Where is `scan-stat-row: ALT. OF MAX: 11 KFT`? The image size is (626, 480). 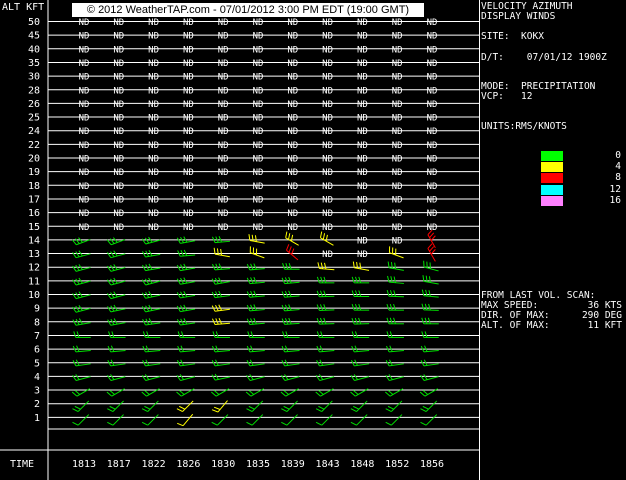 scan-stat-row: ALT. OF MAX: 11 KFT is located at coordinates (551, 326).